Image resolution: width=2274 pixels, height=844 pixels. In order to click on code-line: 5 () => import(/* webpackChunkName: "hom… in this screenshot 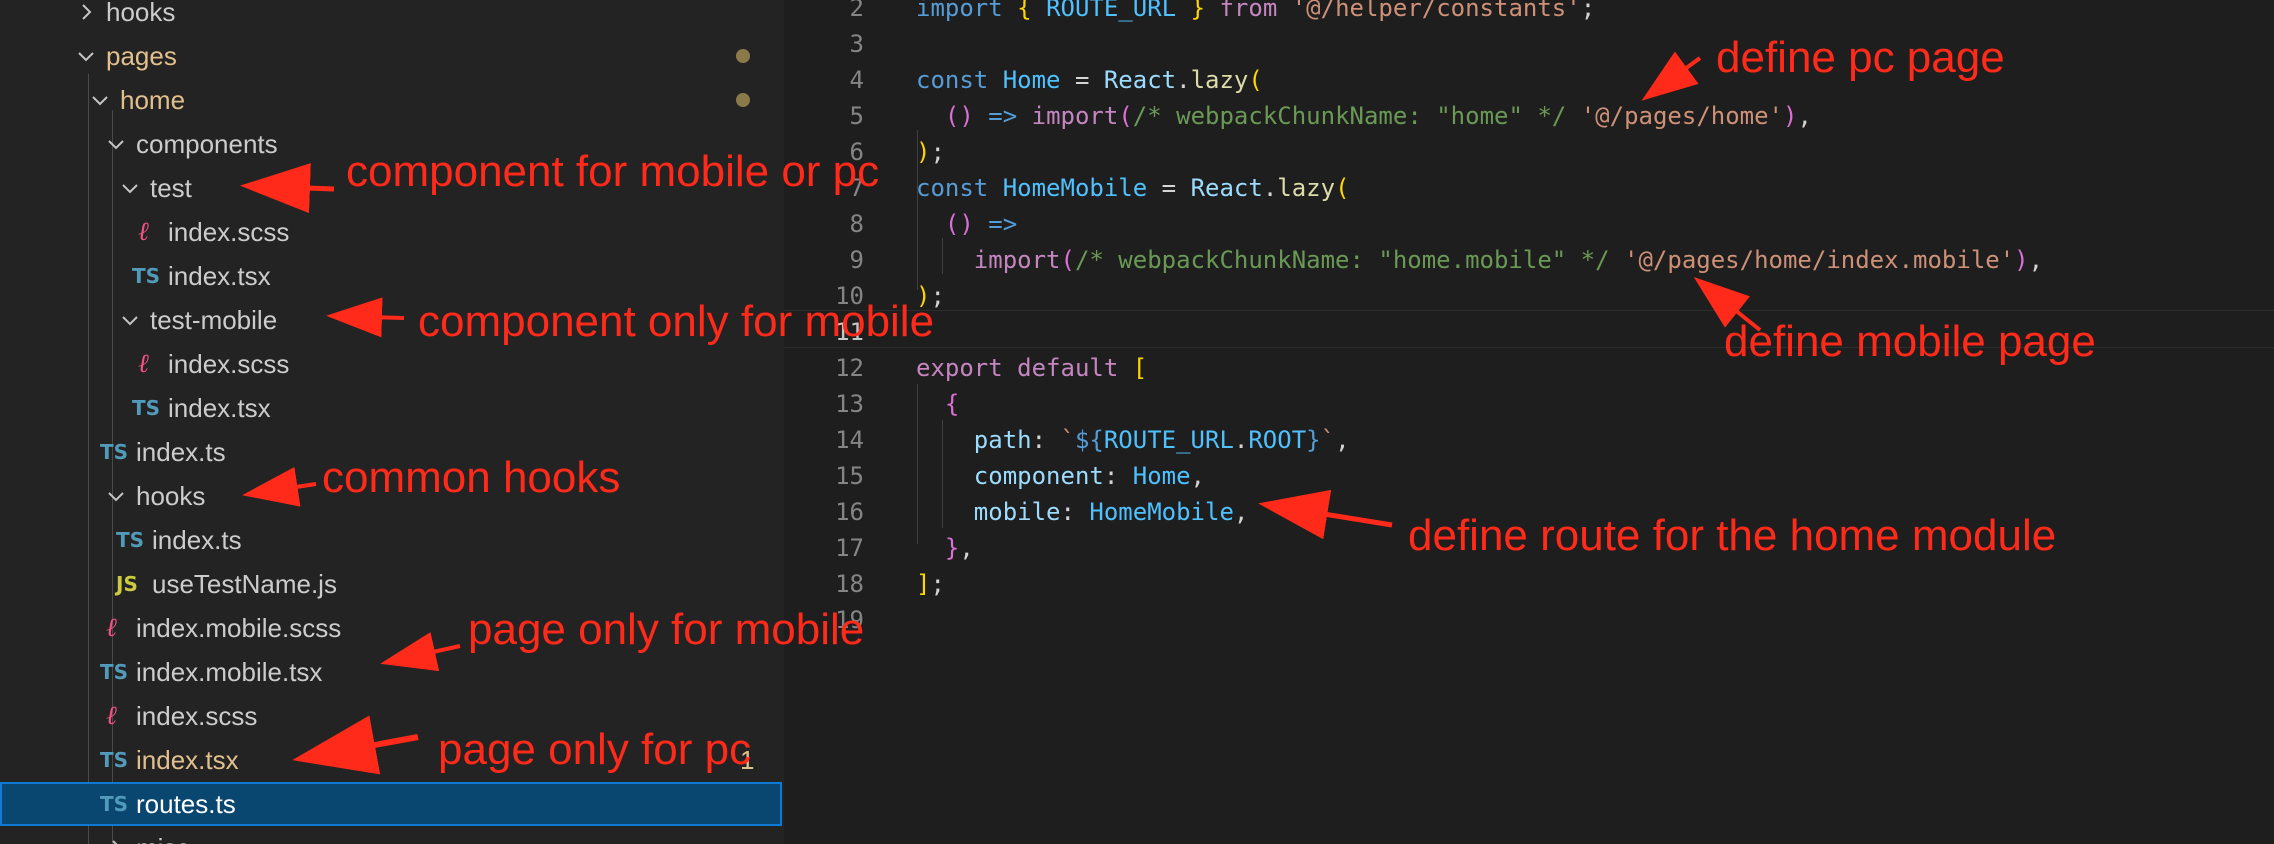, I will do `click(1529, 116)`.